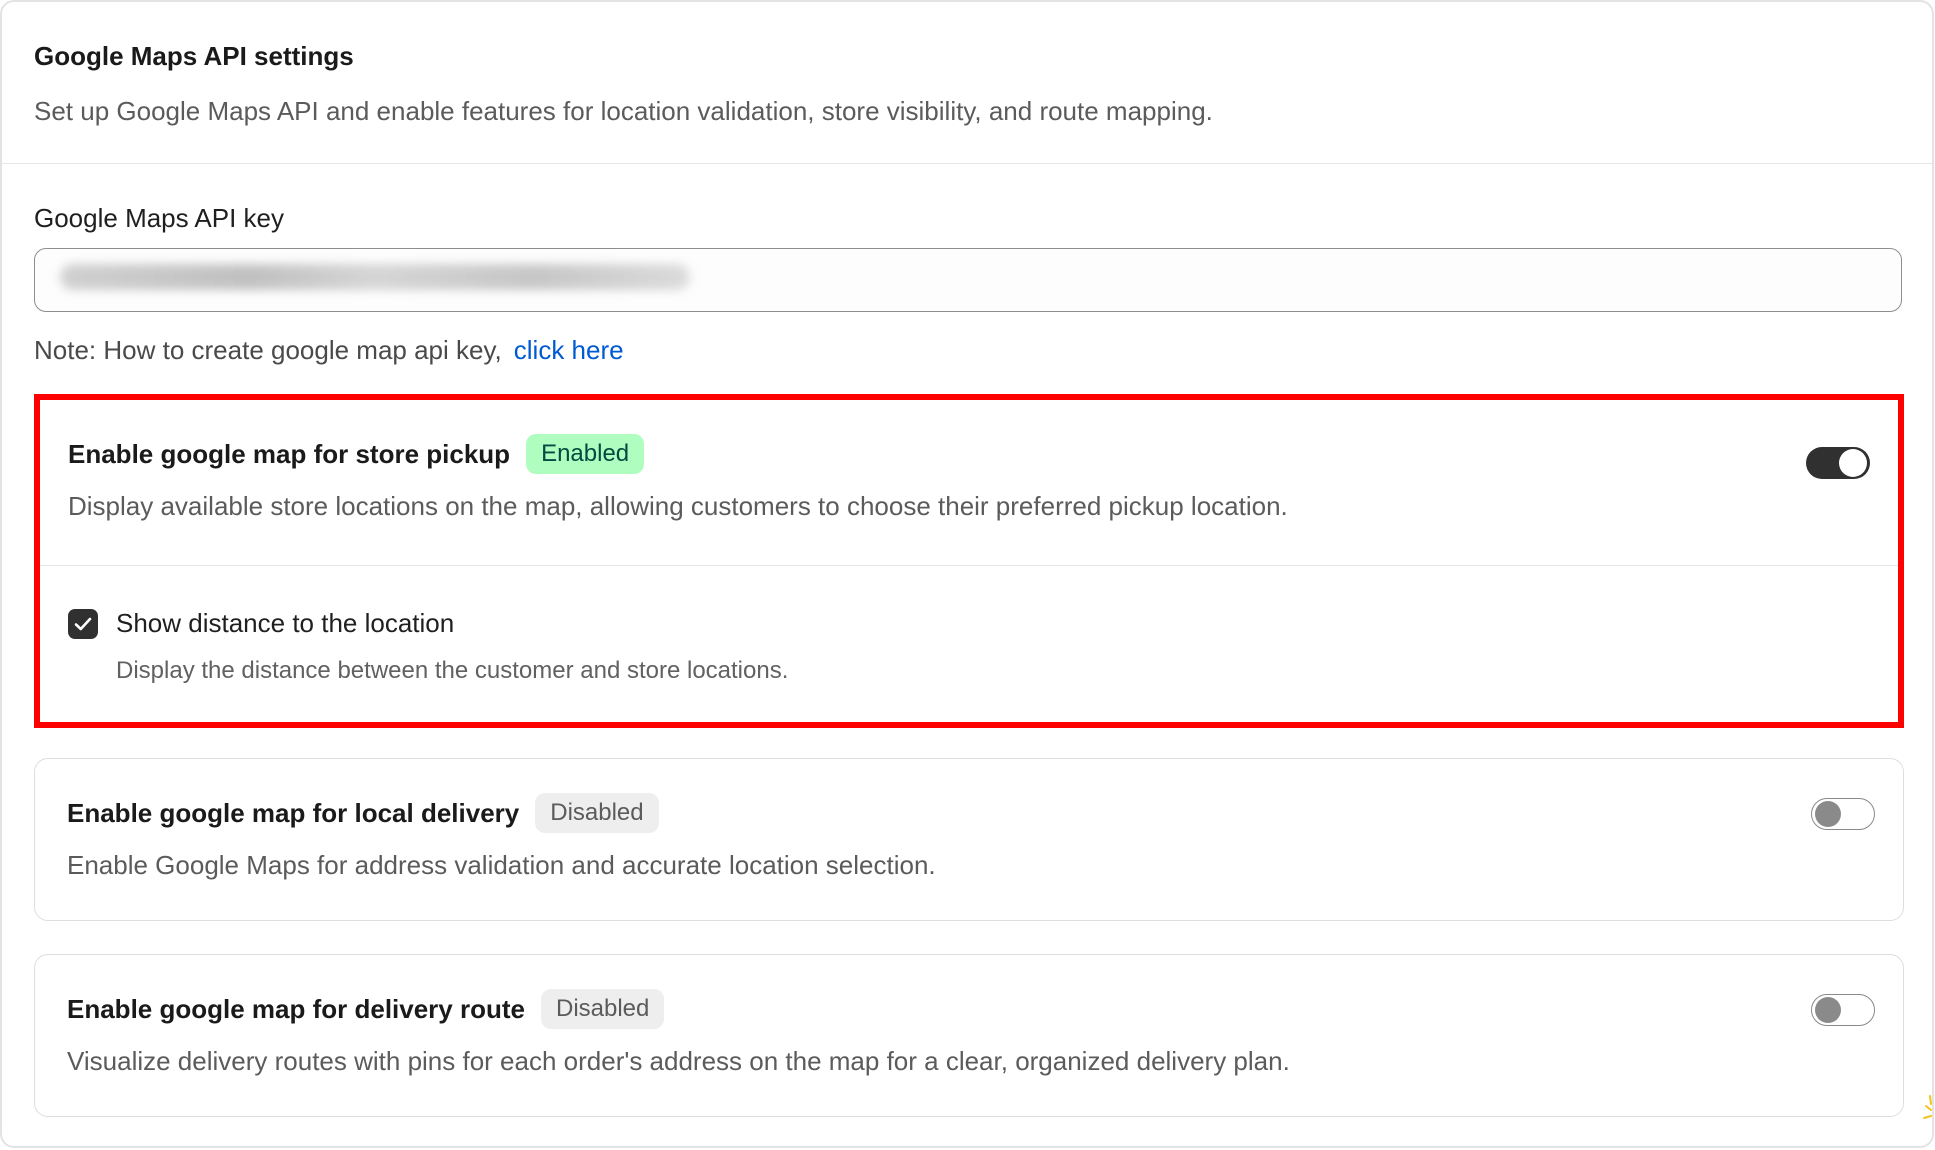 The width and height of the screenshot is (1935, 1150). I want to click on delivery-route-title: Enable google map for delivery route, so click(296, 1008).